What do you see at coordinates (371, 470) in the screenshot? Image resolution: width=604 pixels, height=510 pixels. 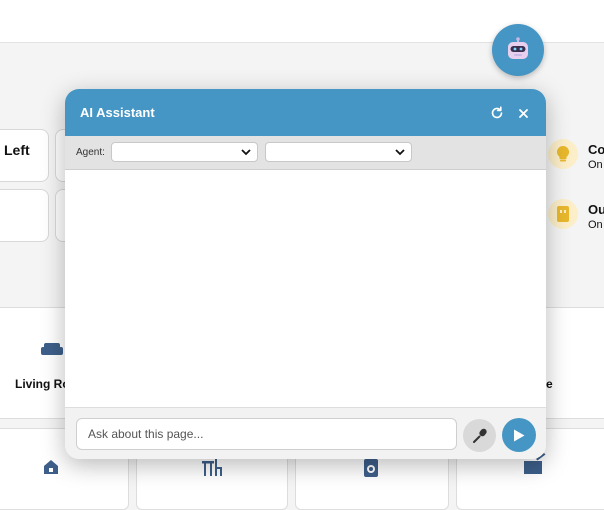 I see `laundry-icon` at bounding box center [371, 470].